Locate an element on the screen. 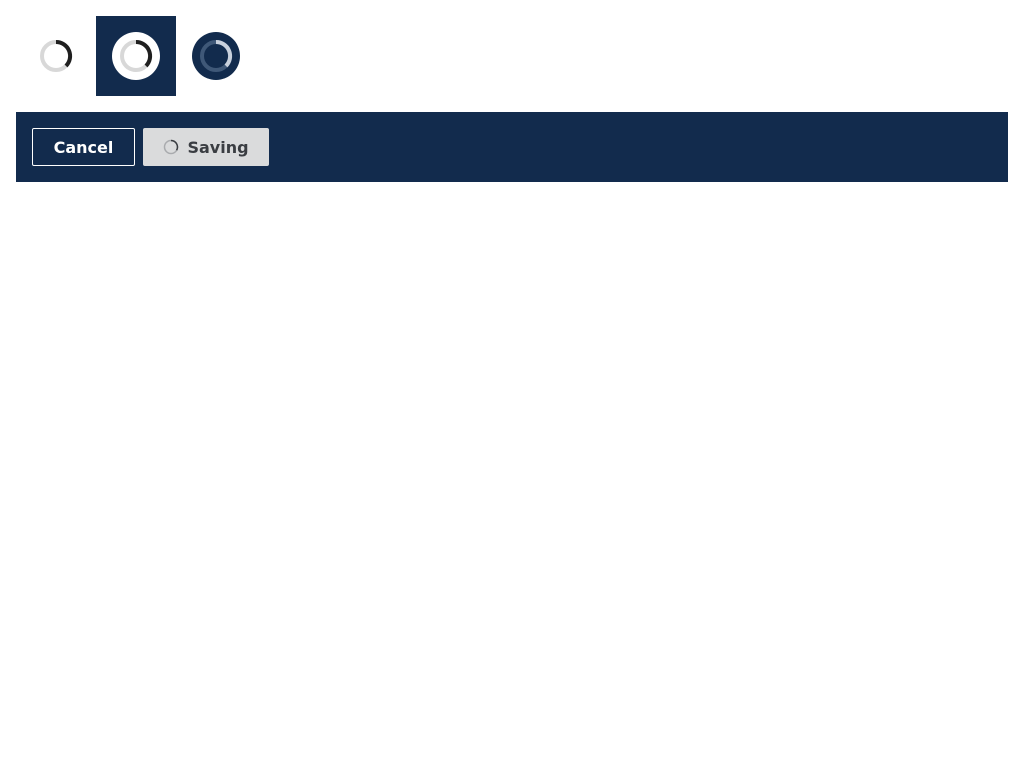 This screenshot has height=768, width=1024. spinner-examples is located at coordinates (136, 56).